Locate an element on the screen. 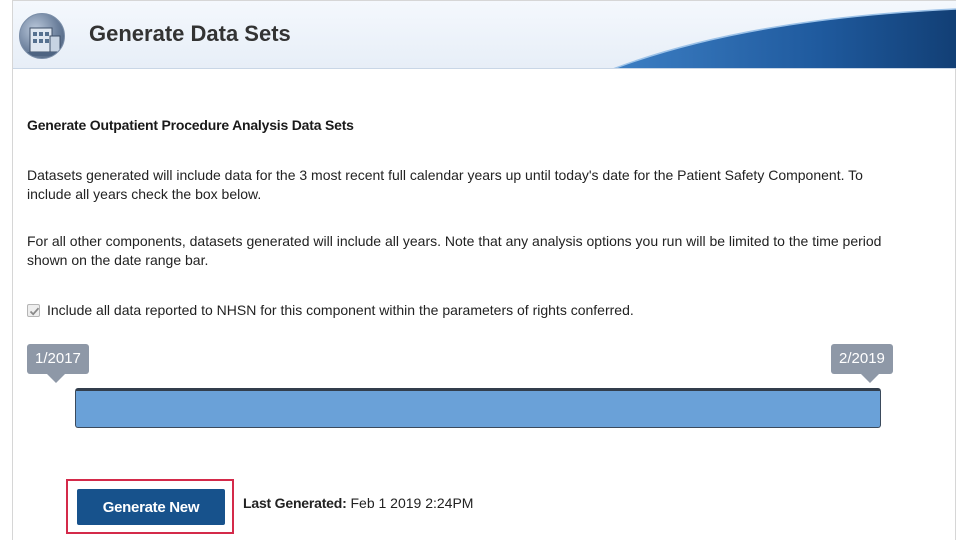 The image size is (956, 540). range-end-value: 2/2019 is located at coordinates (862, 358).